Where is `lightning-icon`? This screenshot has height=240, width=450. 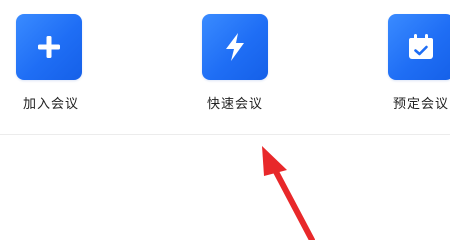
lightning-icon is located at coordinates (235, 47).